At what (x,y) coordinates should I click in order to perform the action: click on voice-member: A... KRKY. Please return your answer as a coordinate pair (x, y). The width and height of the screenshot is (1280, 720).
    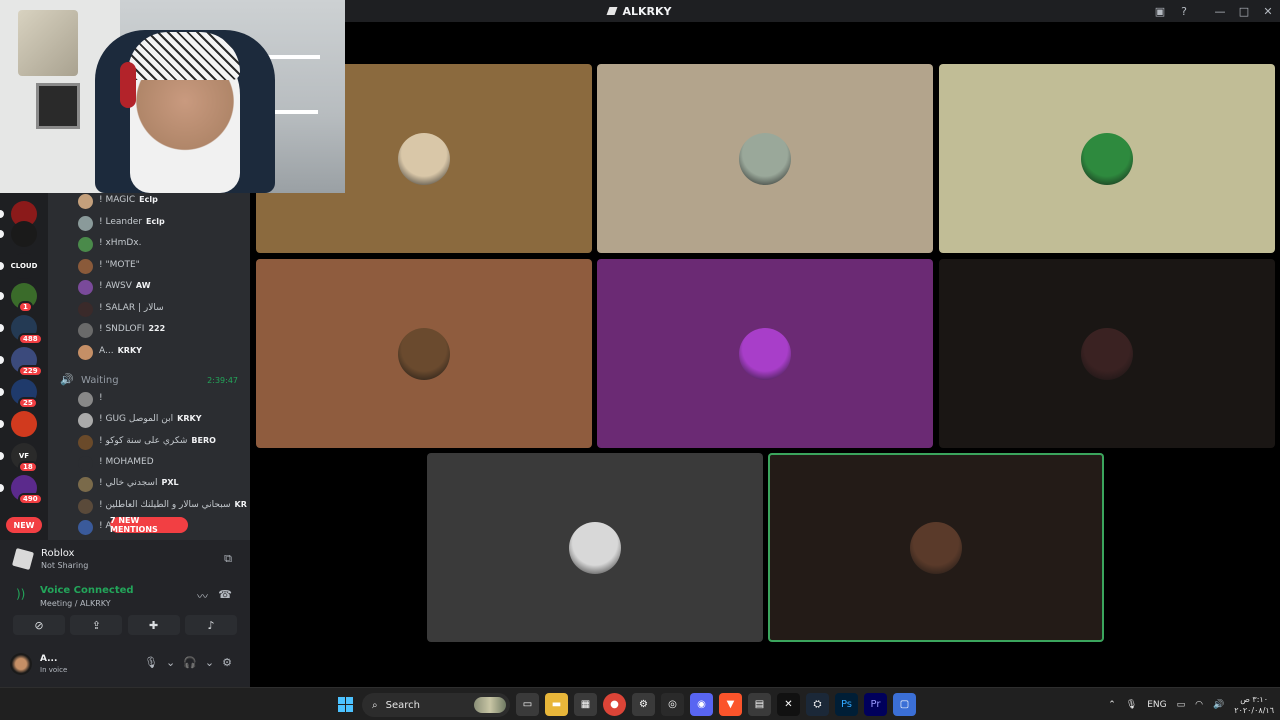
    Looking at the image, I should click on (149, 352).